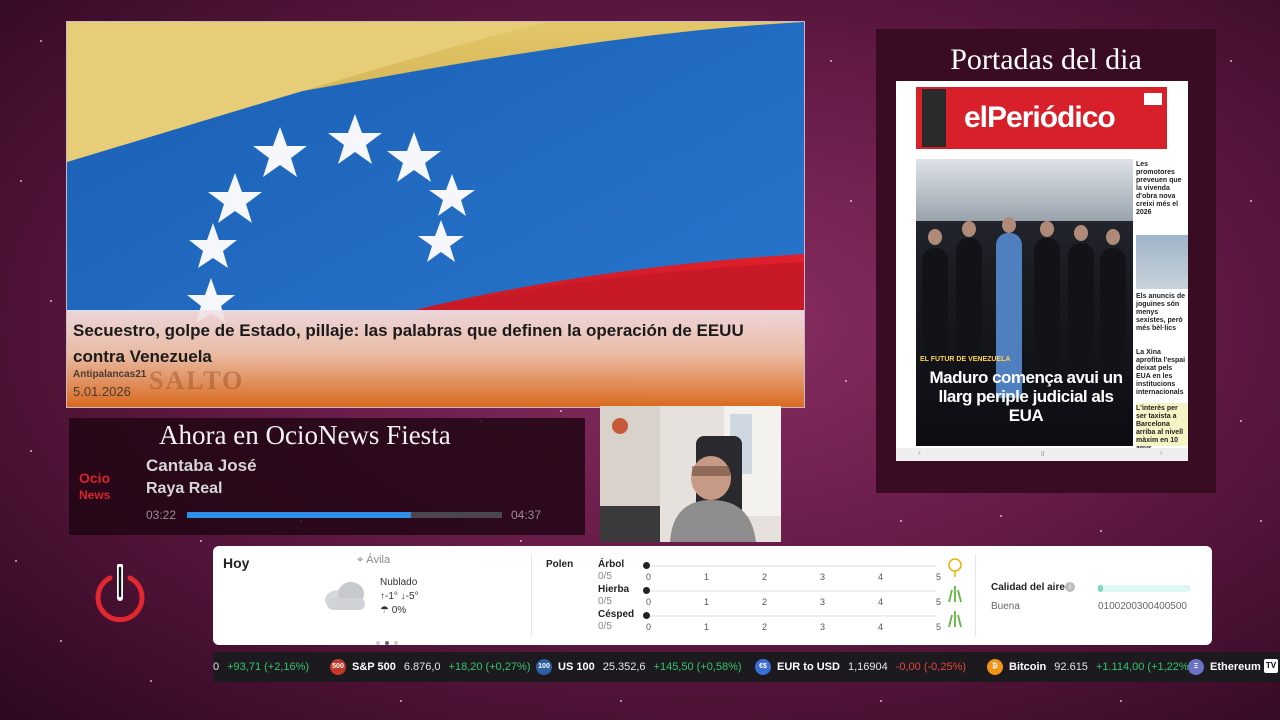  I want to click on pollen-row: Césped 0/5 0 1 2 3 4 5, so click(780, 621).